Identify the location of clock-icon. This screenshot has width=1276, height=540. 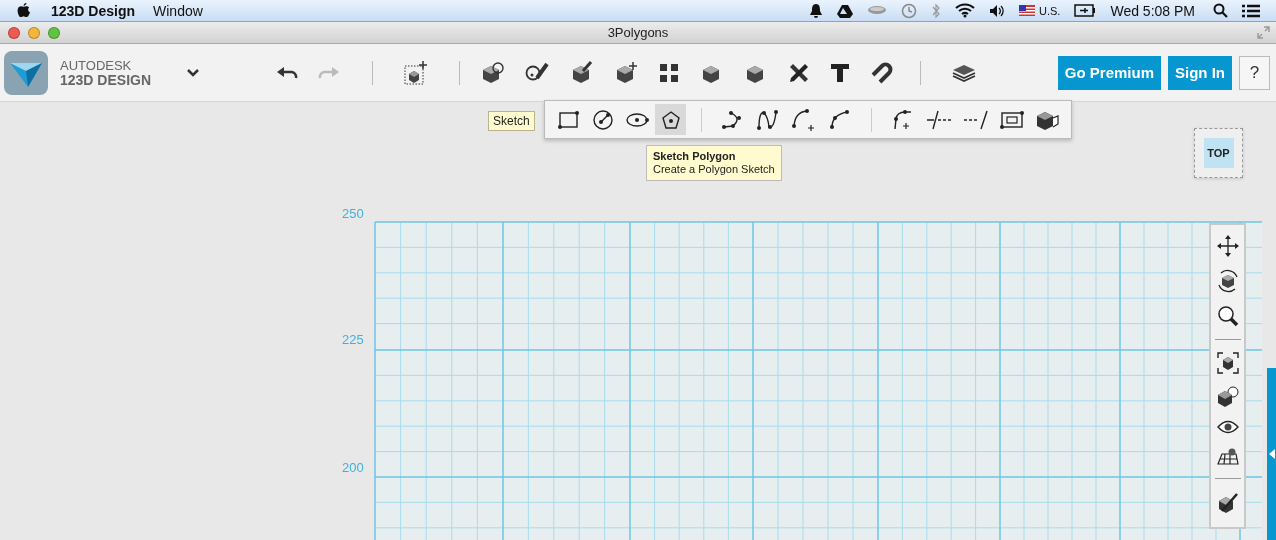
(909, 10).